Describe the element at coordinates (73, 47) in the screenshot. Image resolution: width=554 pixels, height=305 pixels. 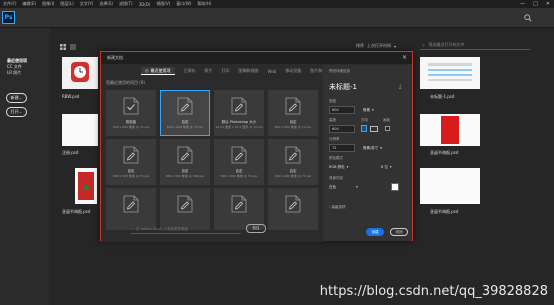
I see `list-view-icon` at that location.